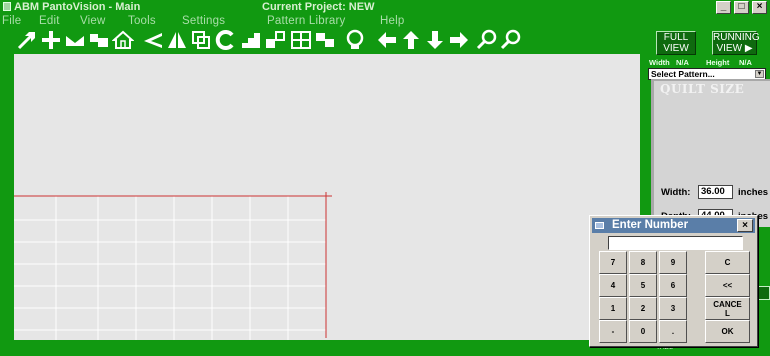 The height and width of the screenshot is (356, 770). Describe the element at coordinates (650, 225) in the screenshot. I see `dialog-title: Enter Number` at that location.